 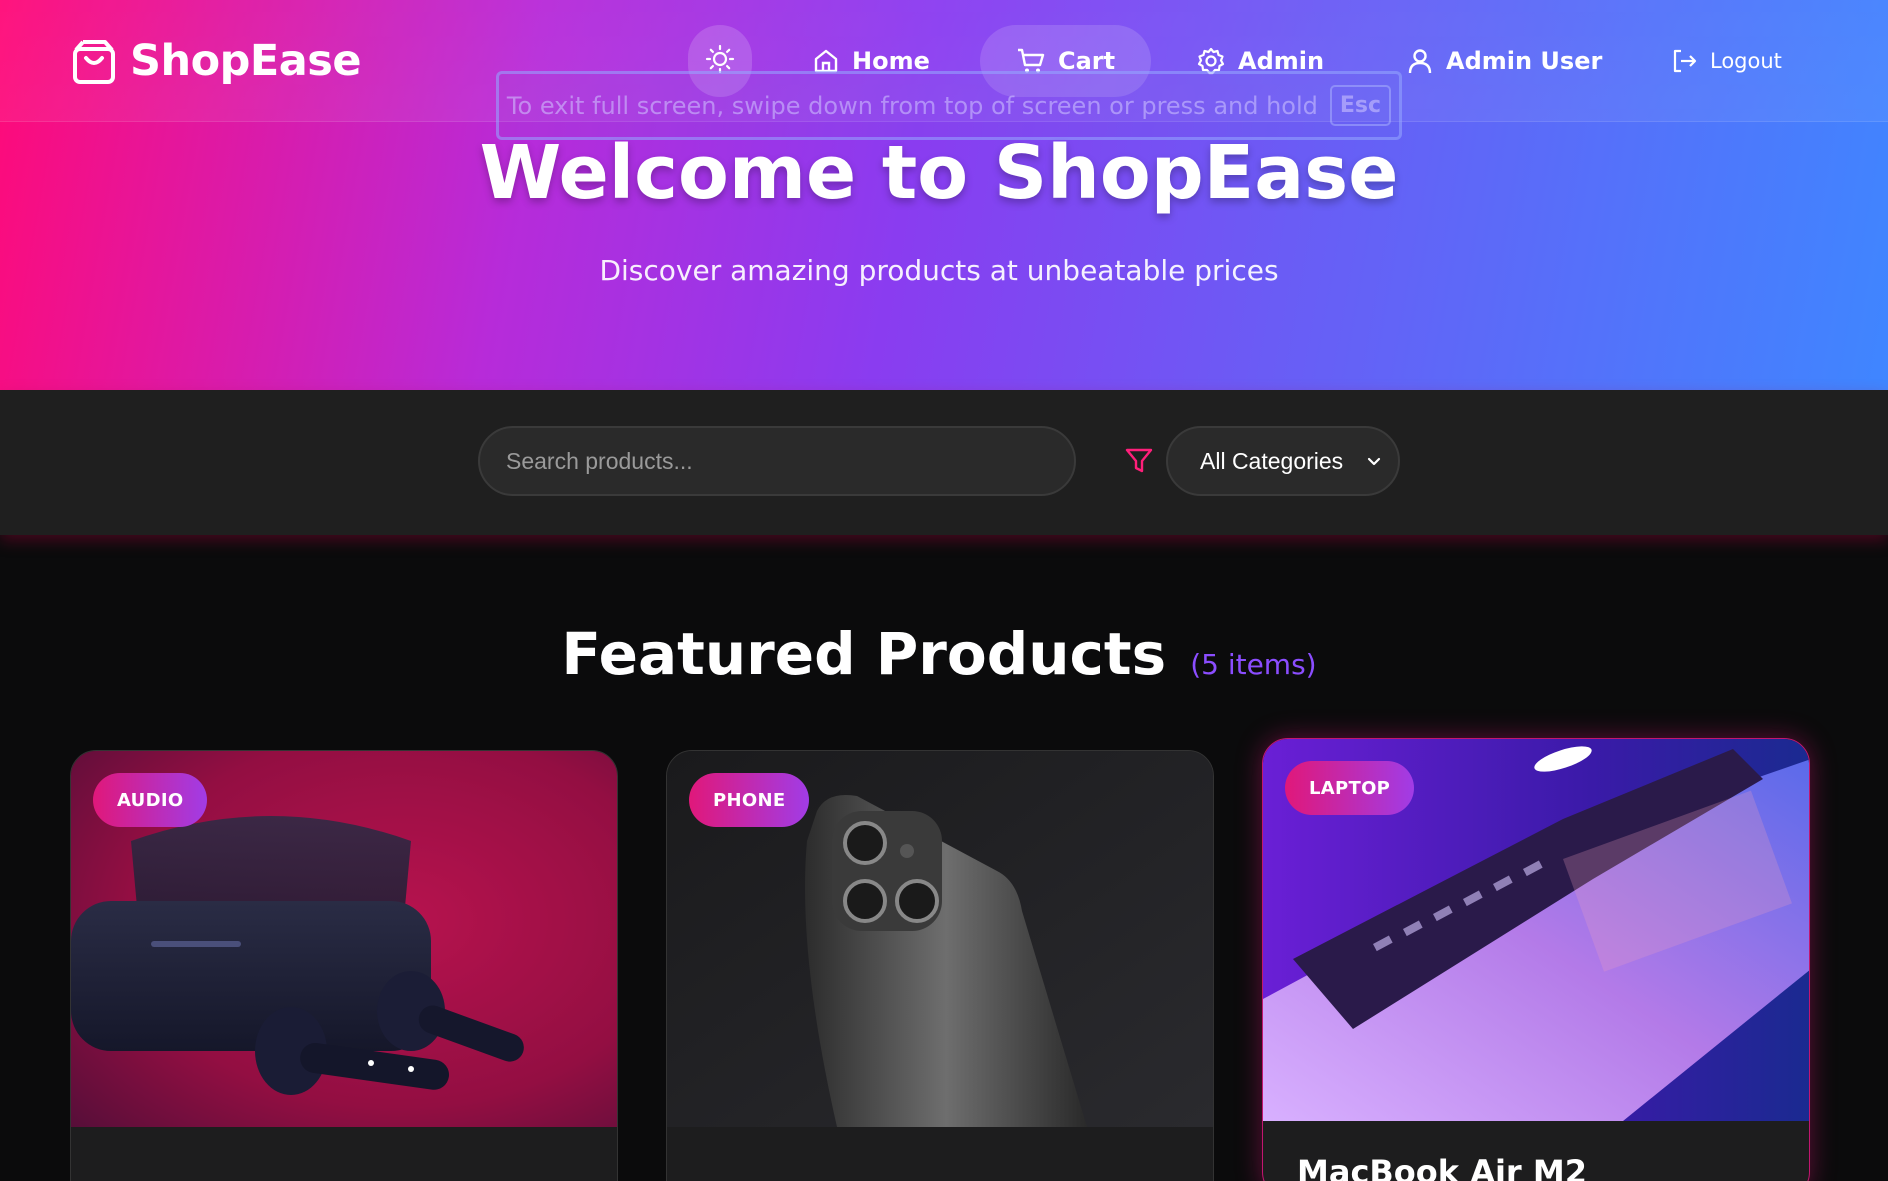 What do you see at coordinates (150, 800) in the screenshot?
I see `category-badge: AUDIO` at bounding box center [150, 800].